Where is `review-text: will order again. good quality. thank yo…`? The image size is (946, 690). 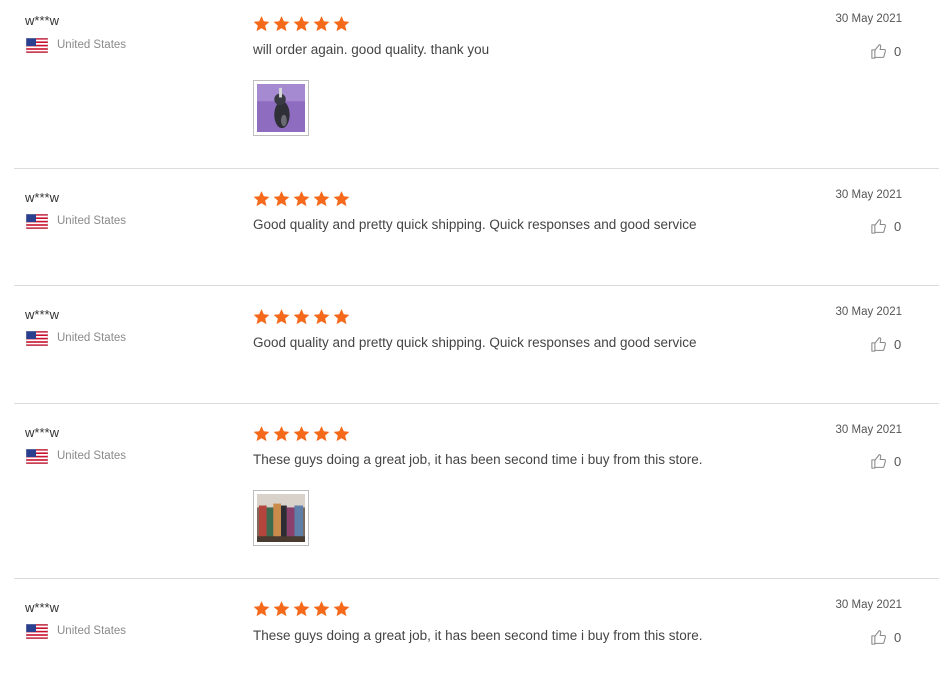 review-text: will order again. good quality. thank yo… is located at coordinates (371, 49).